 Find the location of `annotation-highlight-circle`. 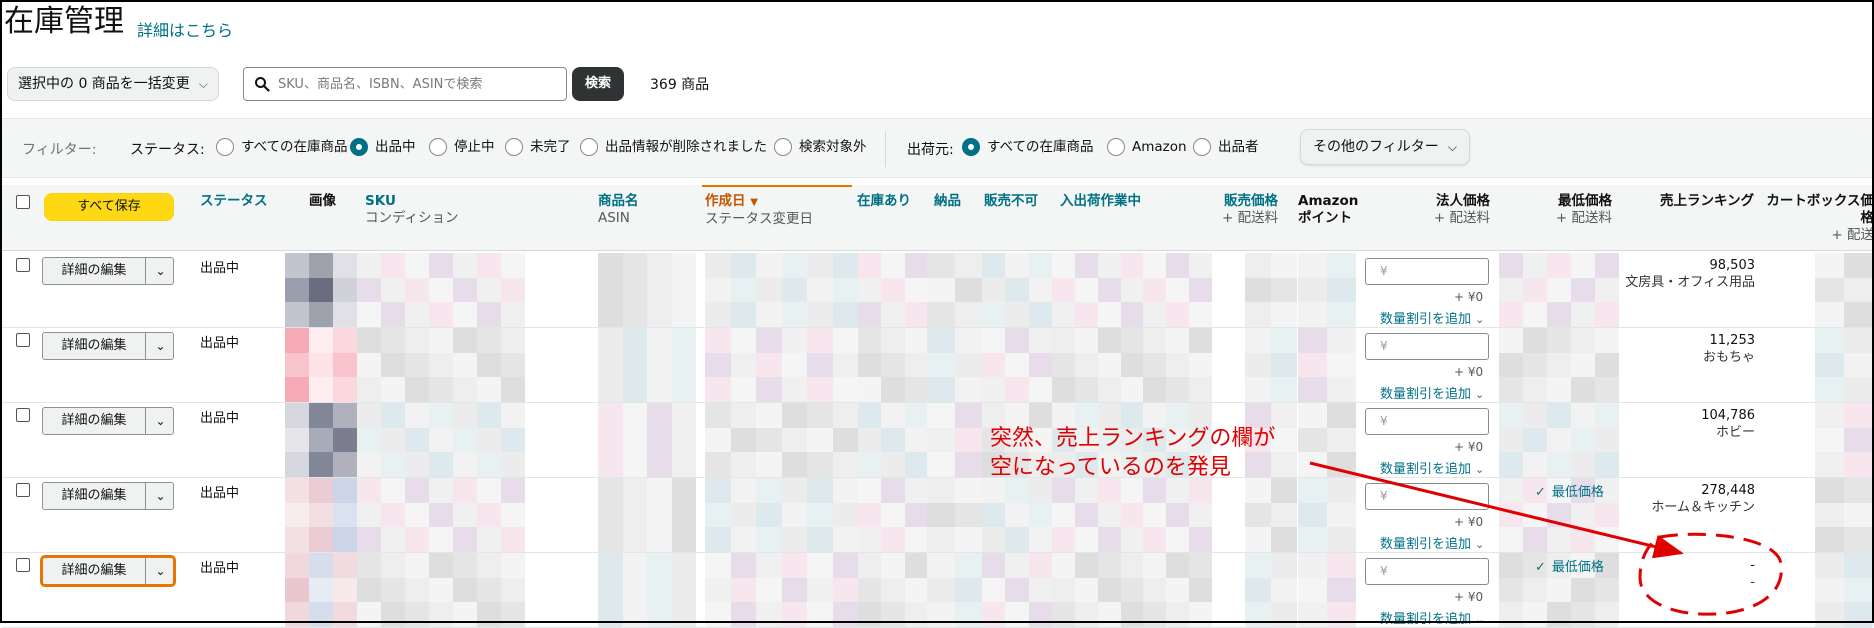

annotation-highlight-circle is located at coordinates (1710, 574).